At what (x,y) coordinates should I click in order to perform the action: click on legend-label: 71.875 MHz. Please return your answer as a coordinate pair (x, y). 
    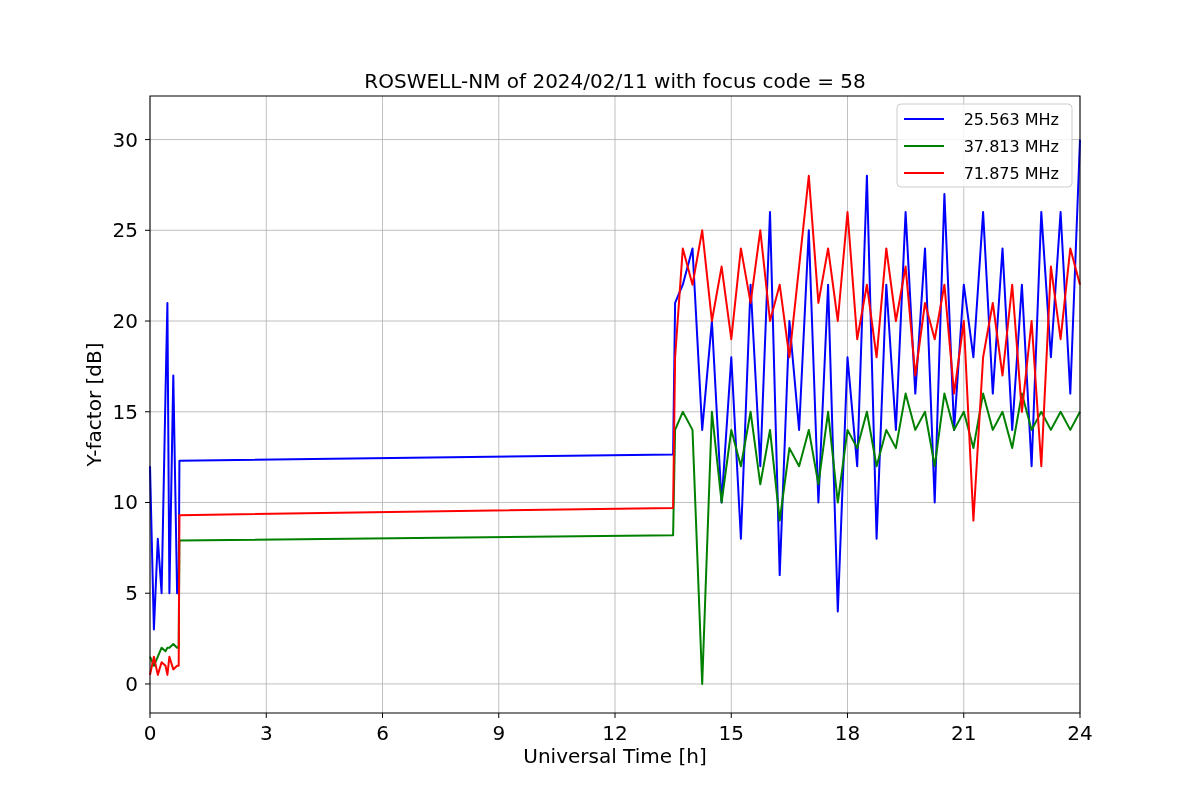
    Looking at the image, I should click on (1011, 173).